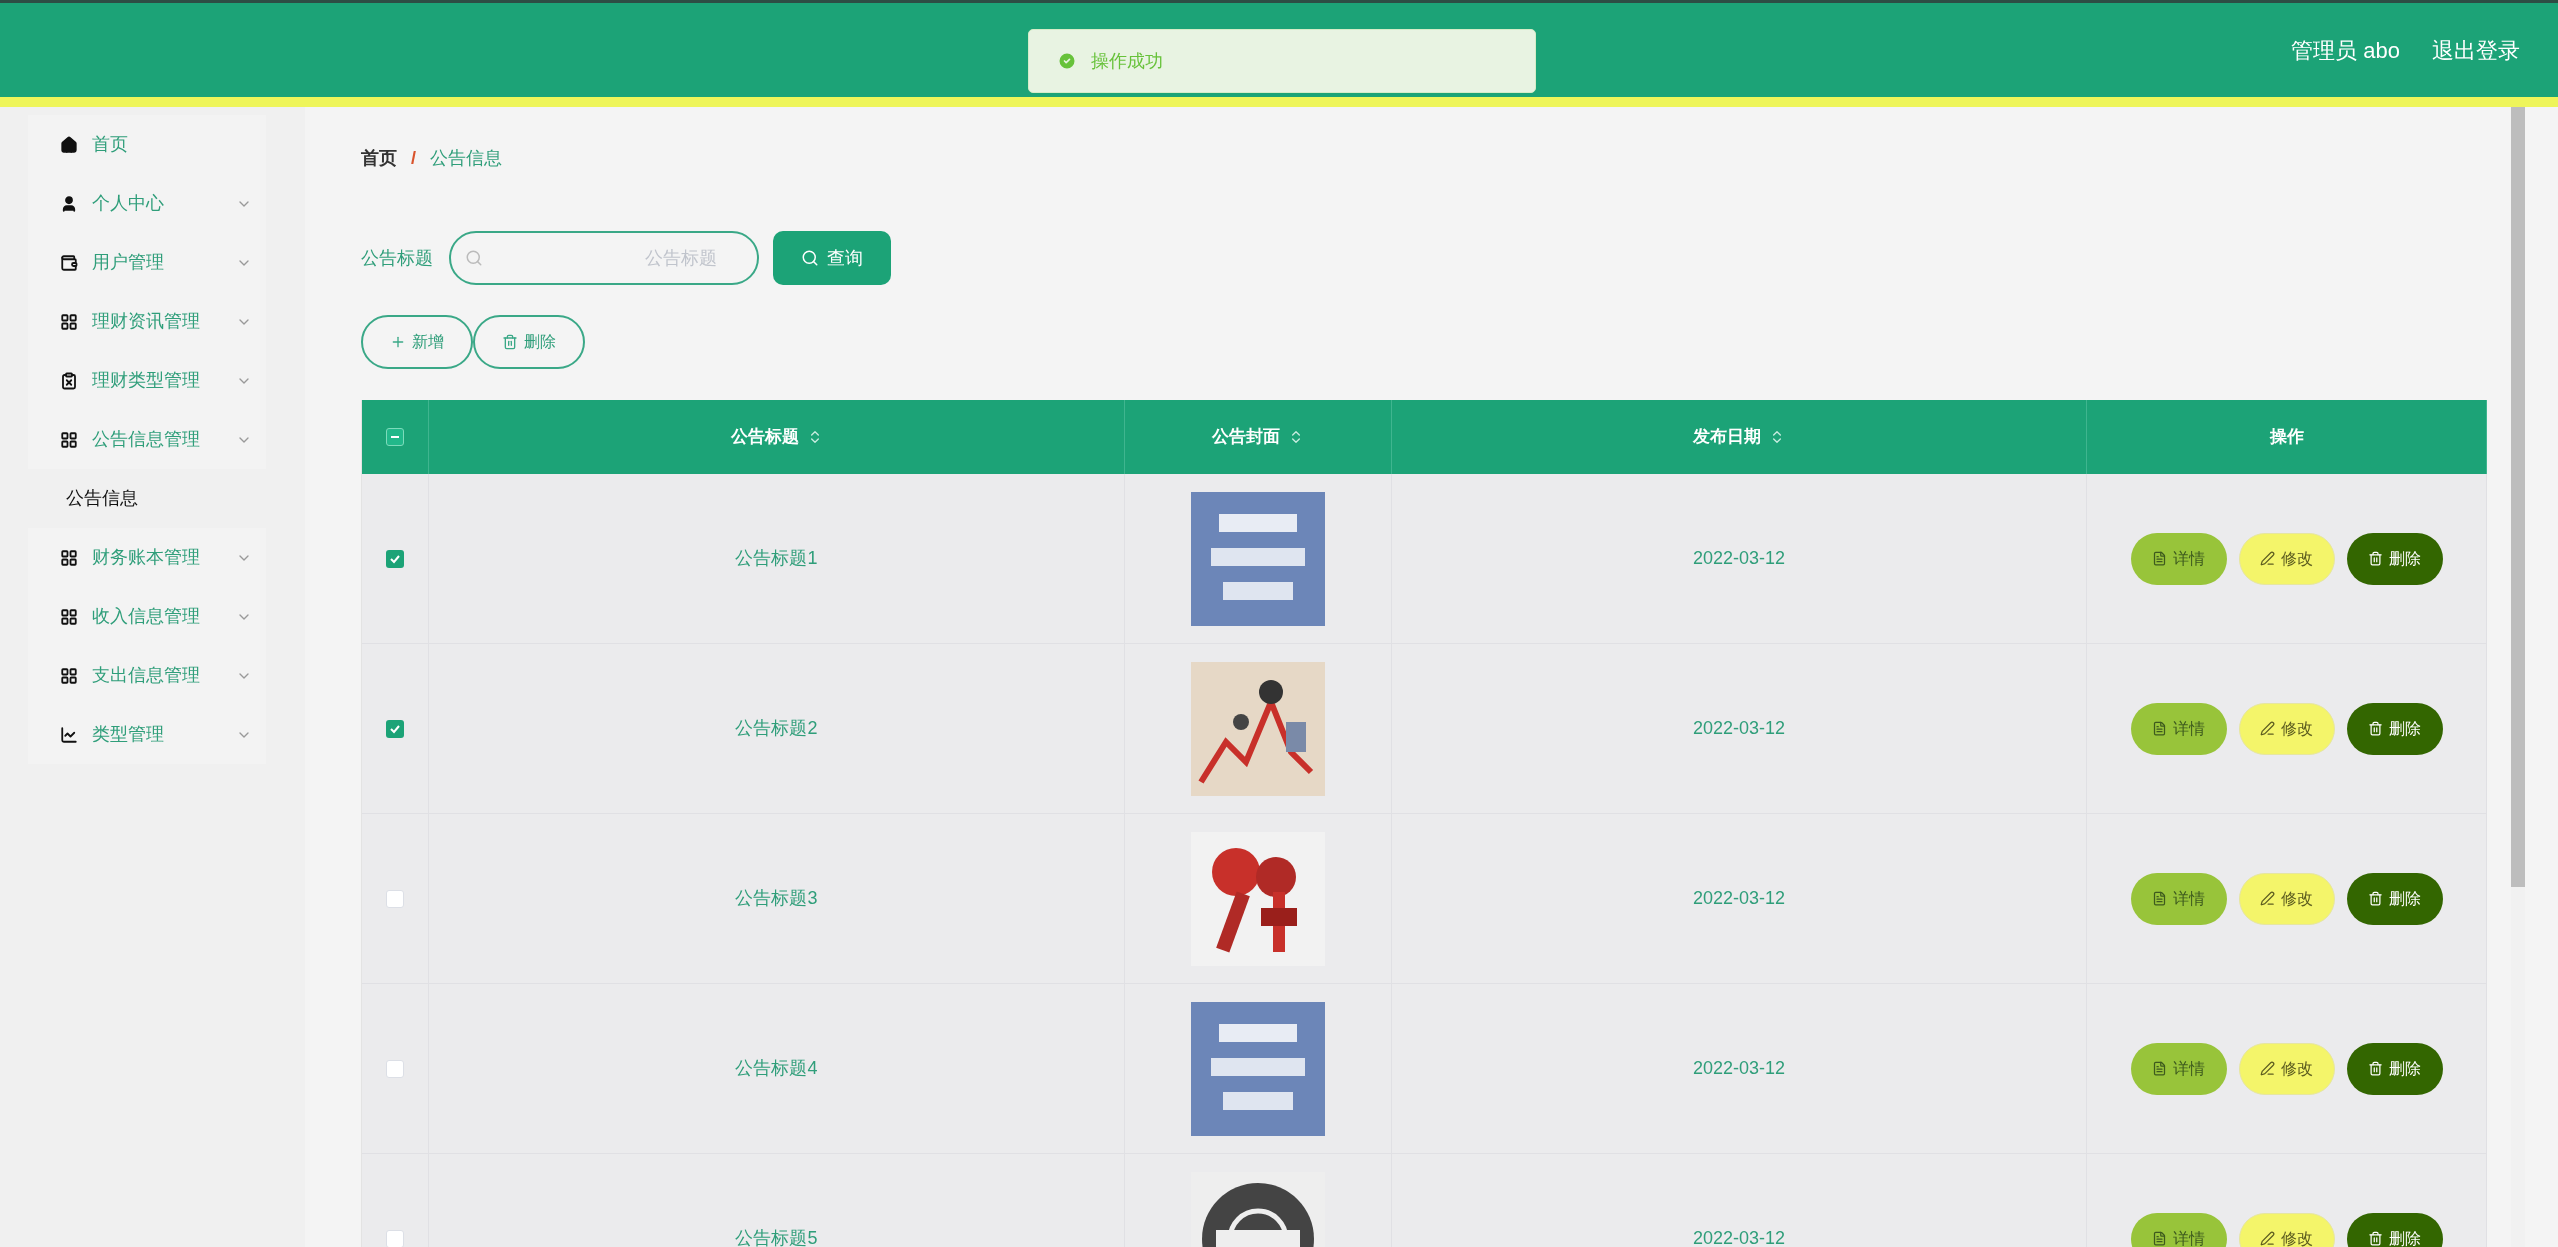 The image size is (2558, 1247). Describe the element at coordinates (832, 258) in the screenshot. I see `search-button: 查询` at that location.